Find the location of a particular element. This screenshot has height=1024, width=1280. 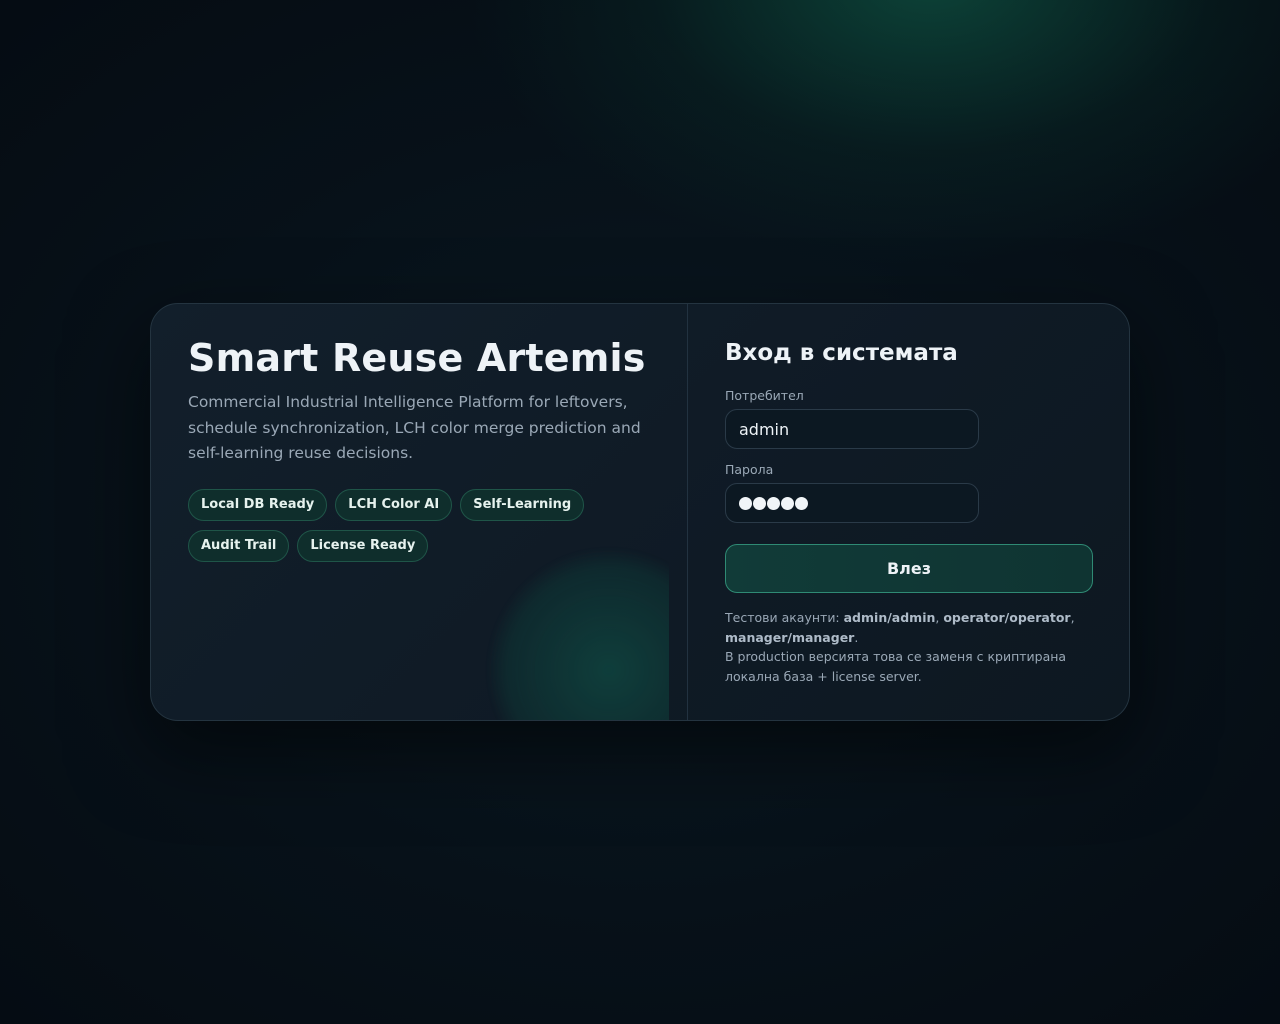

brand-title: Smart Reuse Artemis is located at coordinates (417, 358).